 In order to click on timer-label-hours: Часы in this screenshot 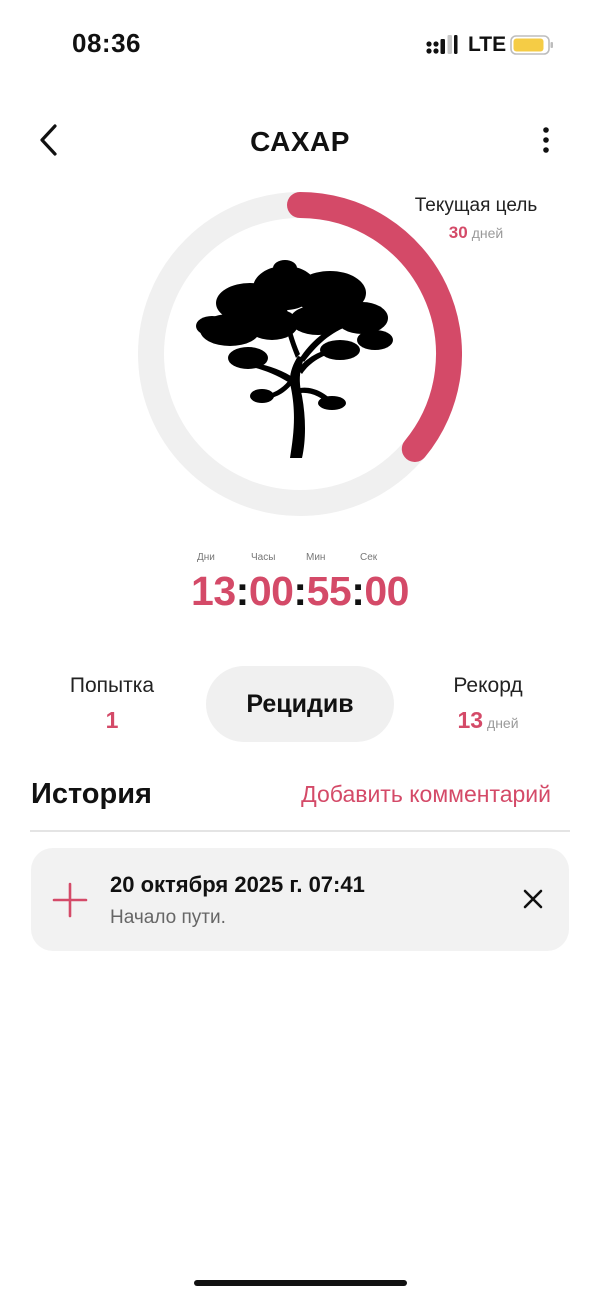, I will do `click(263, 557)`.